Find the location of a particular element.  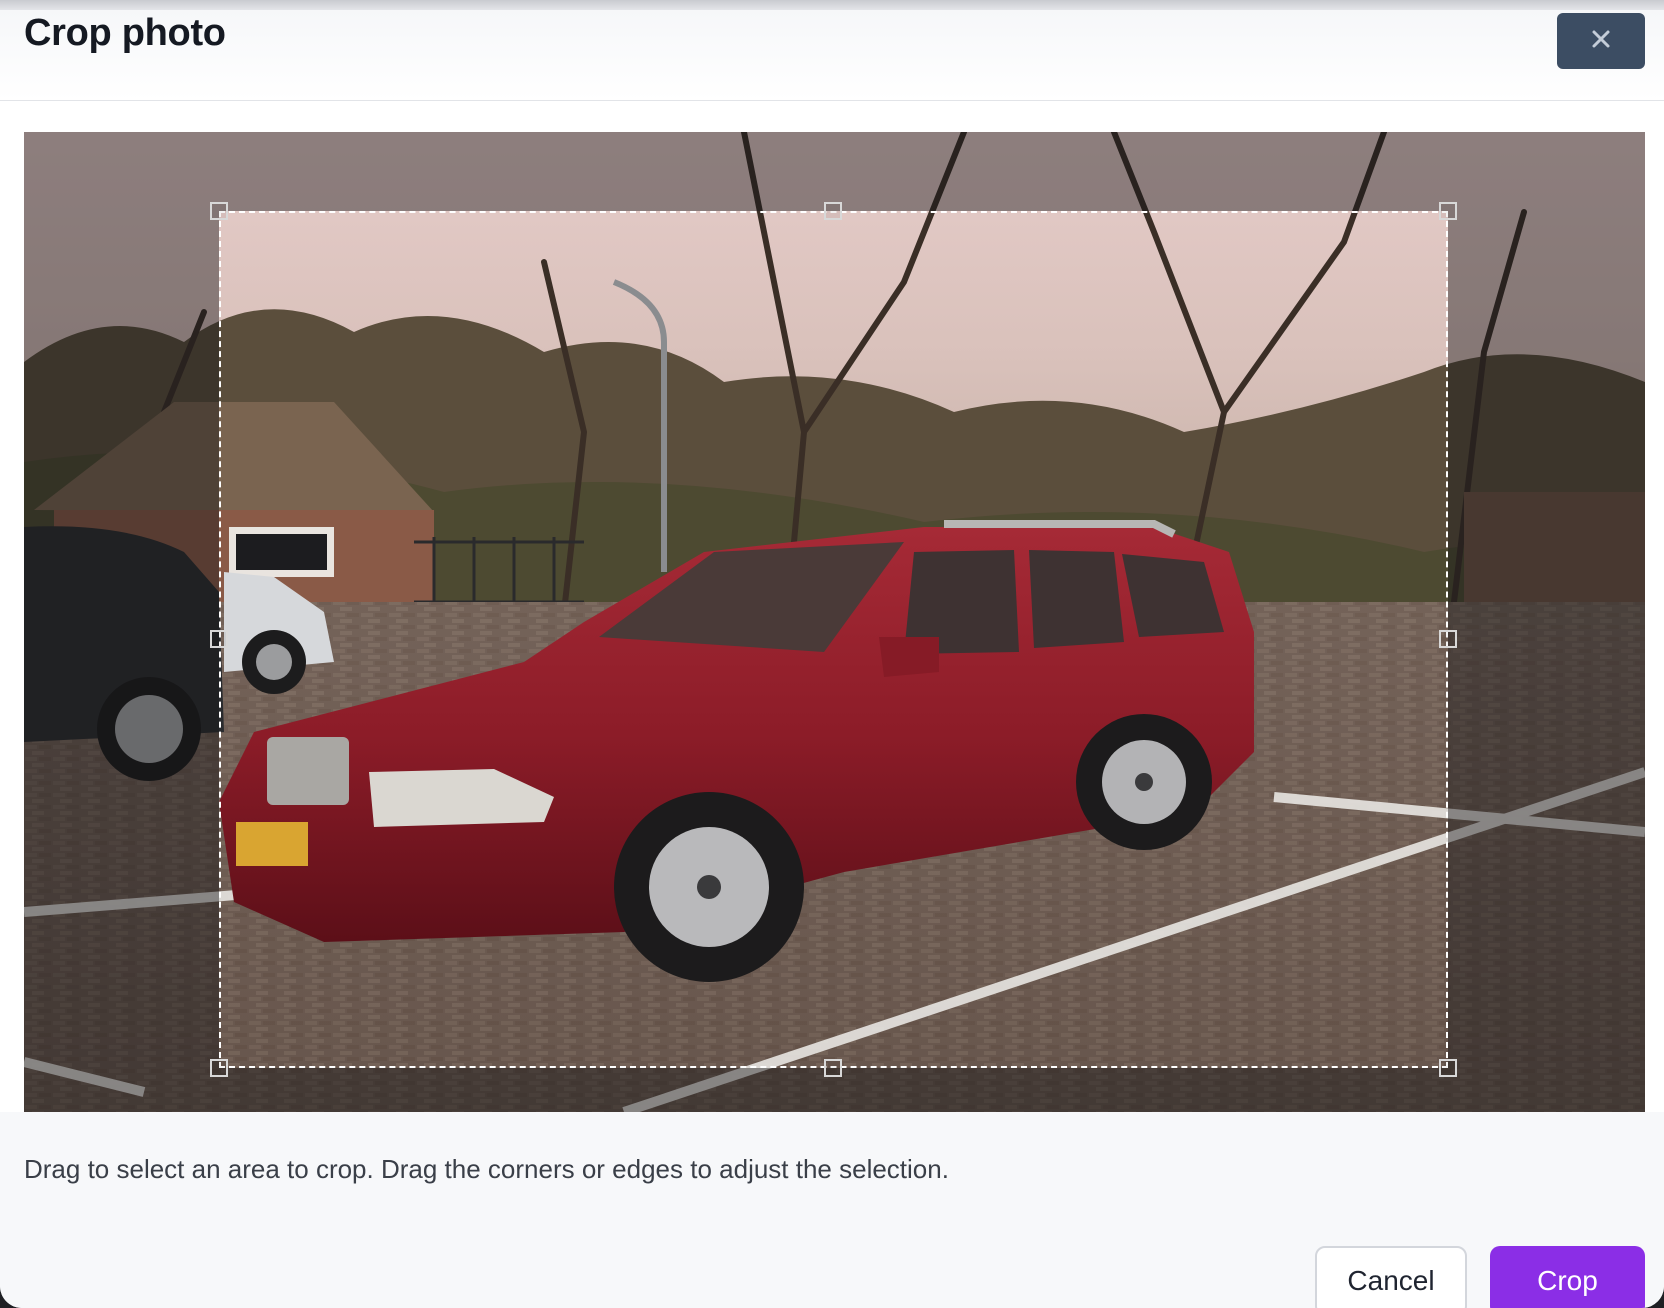

handle-bottom-right is located at coordinates (1448, 1068).